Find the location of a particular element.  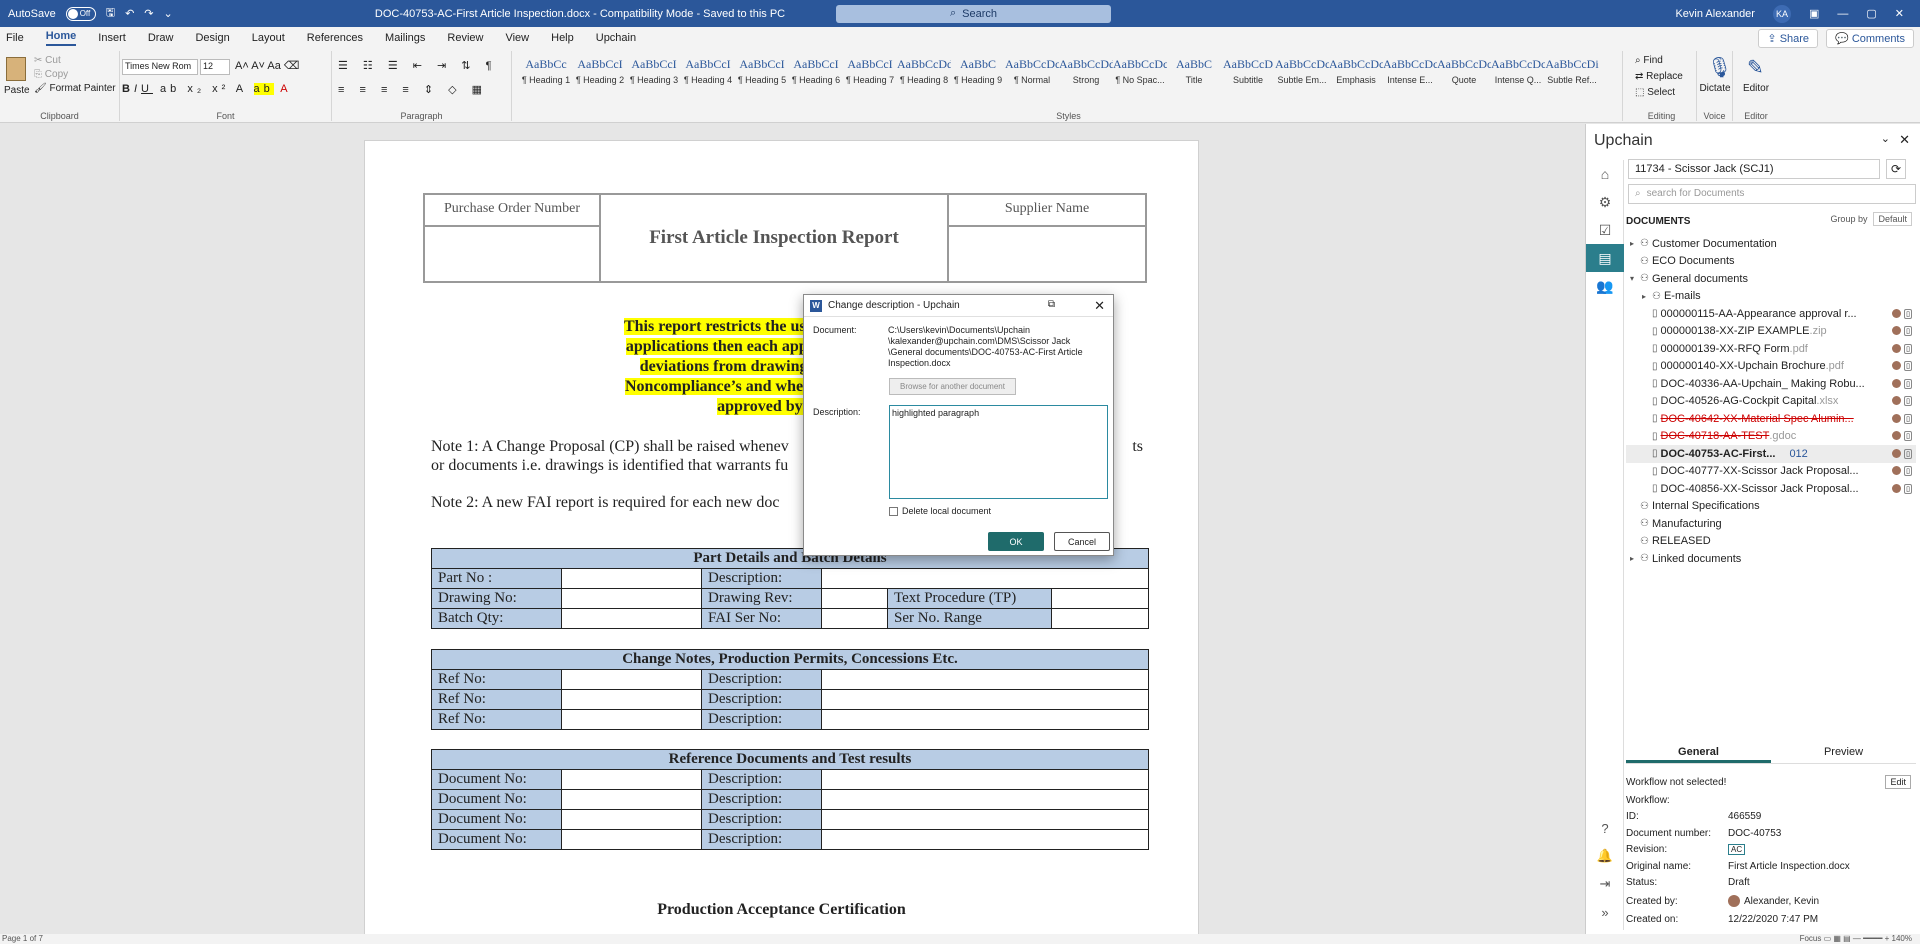

tree-item: ▯ 000000140-XX-Upchain Brochure .pdf ▯ is located at coordinates (1771, 367).